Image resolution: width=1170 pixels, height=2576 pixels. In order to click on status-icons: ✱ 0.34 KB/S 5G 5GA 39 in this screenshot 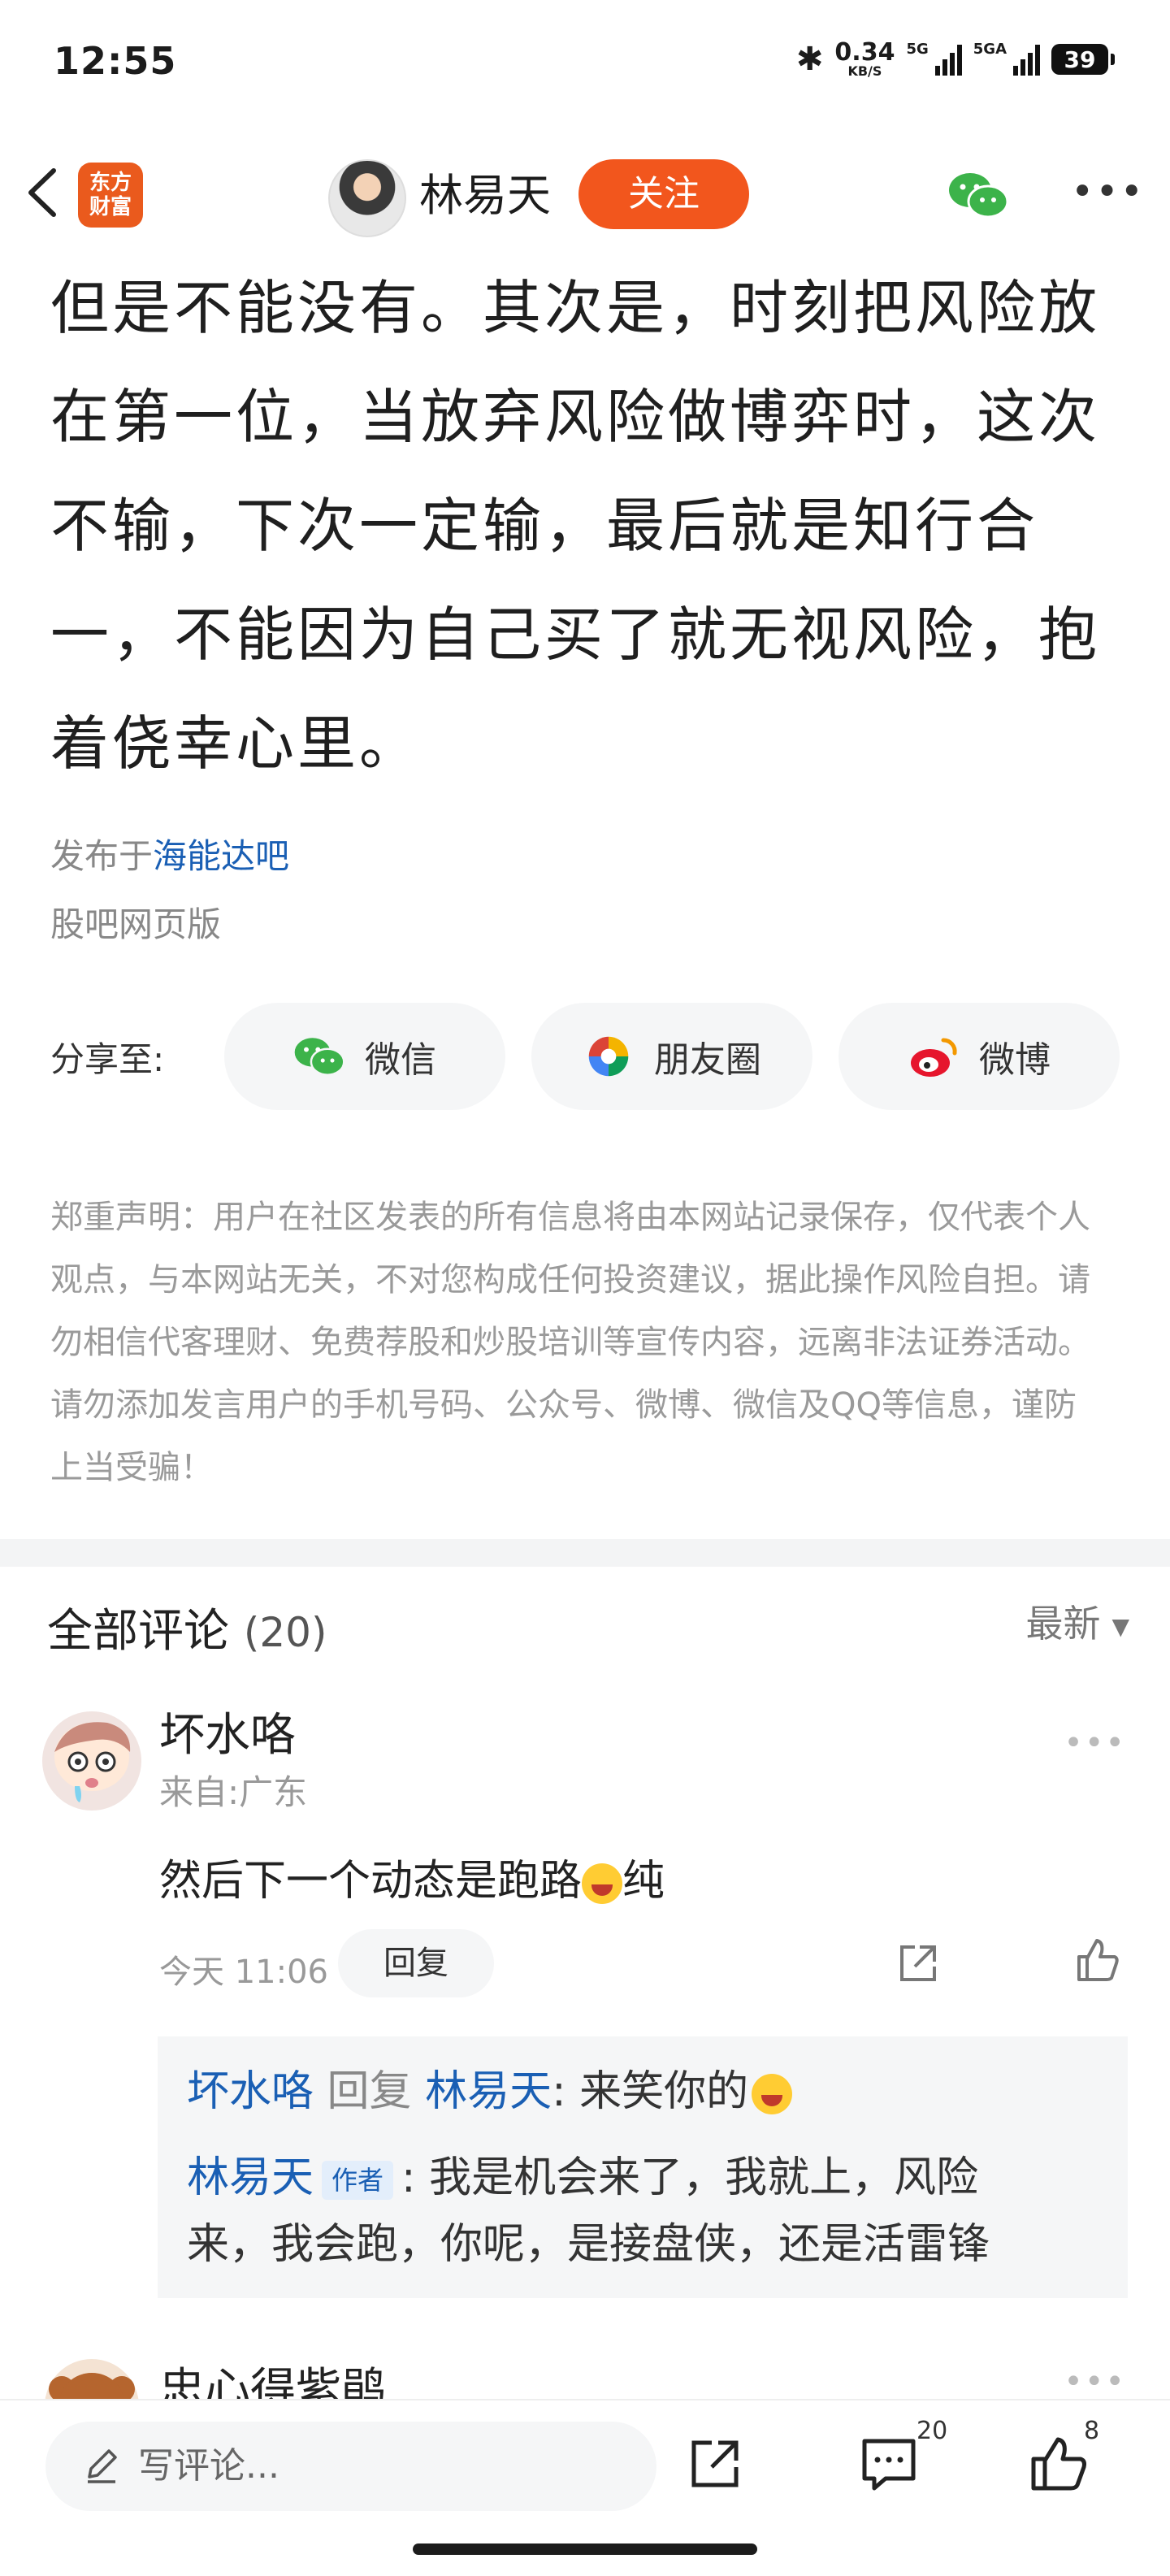, I will do `click(955, 60)`.